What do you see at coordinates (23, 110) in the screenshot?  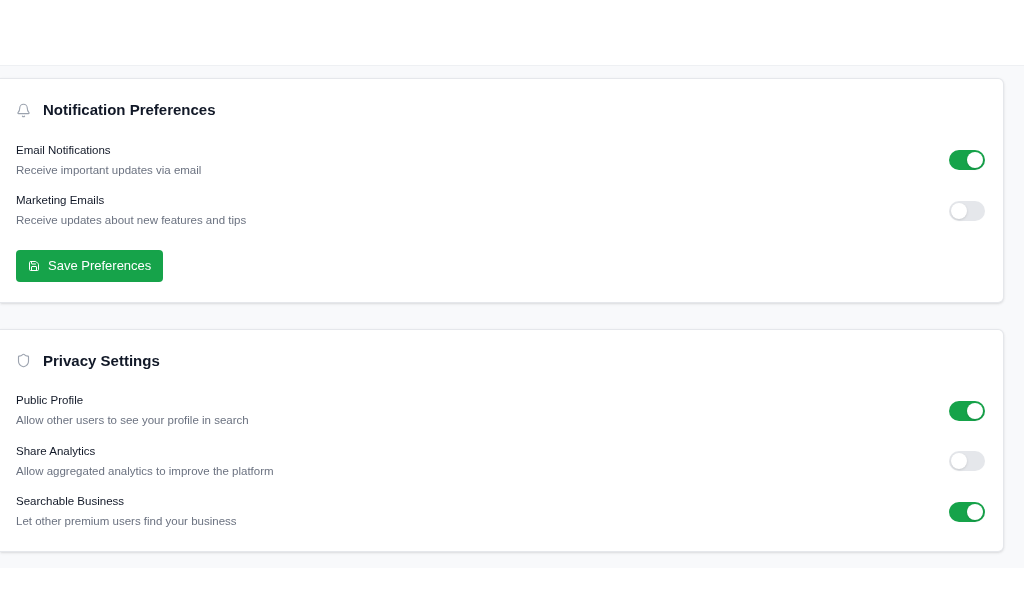 I see `bell-icon` at bounding box center [23, 110].